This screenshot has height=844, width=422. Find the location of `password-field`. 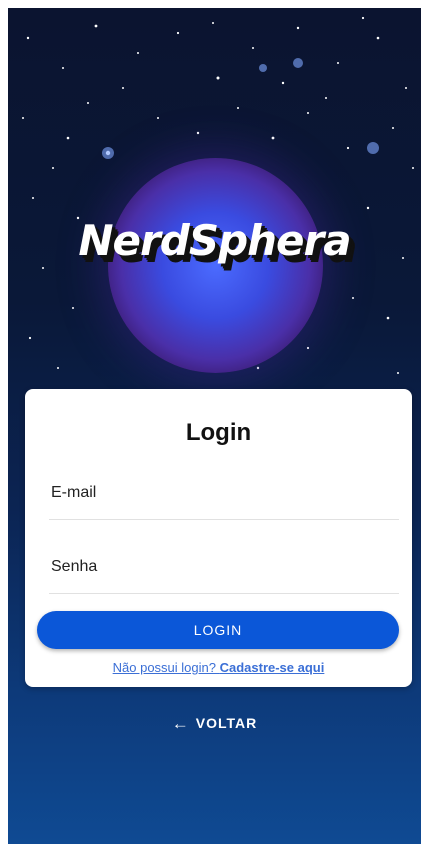

password-field is located at coordinates (225, 567).